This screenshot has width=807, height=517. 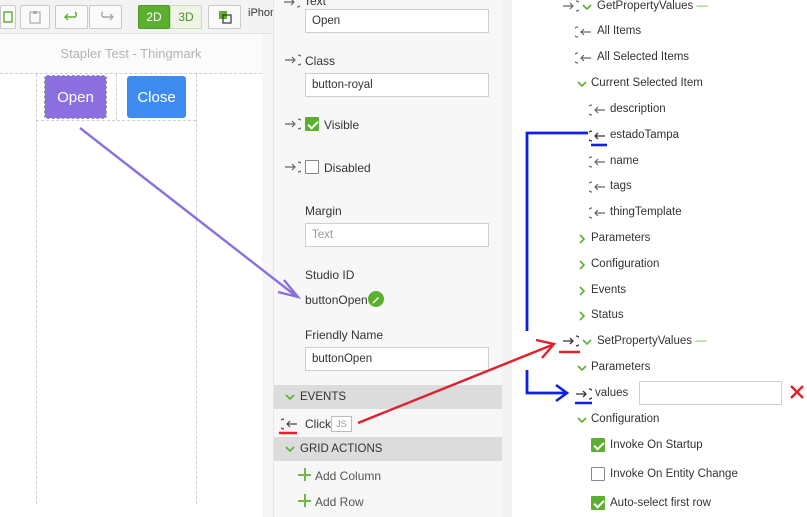 I want to click on view-3d-button: 3D, so click(x=186, y=17).